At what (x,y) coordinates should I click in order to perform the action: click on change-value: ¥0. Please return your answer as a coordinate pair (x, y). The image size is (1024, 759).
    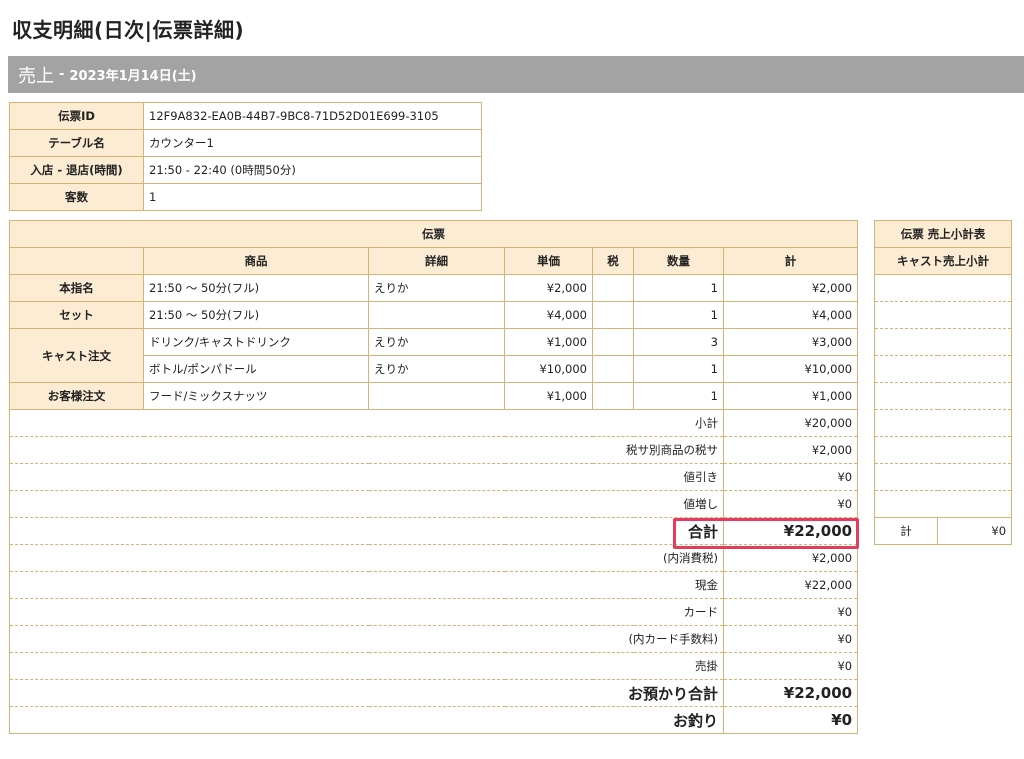
    Looking at the image, I should click on (790, 720).